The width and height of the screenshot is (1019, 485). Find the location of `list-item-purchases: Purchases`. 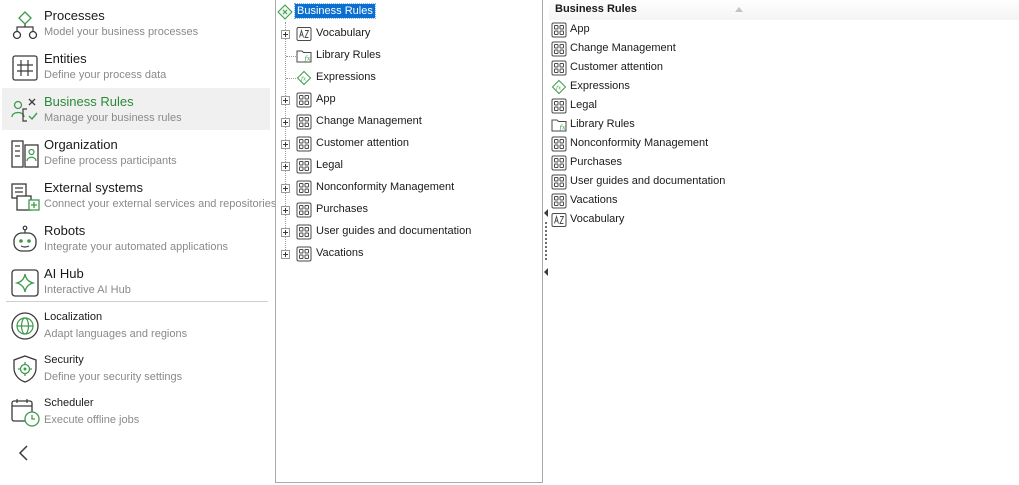

list-item-purchases: Purchases is located at coordinates (699, 163).